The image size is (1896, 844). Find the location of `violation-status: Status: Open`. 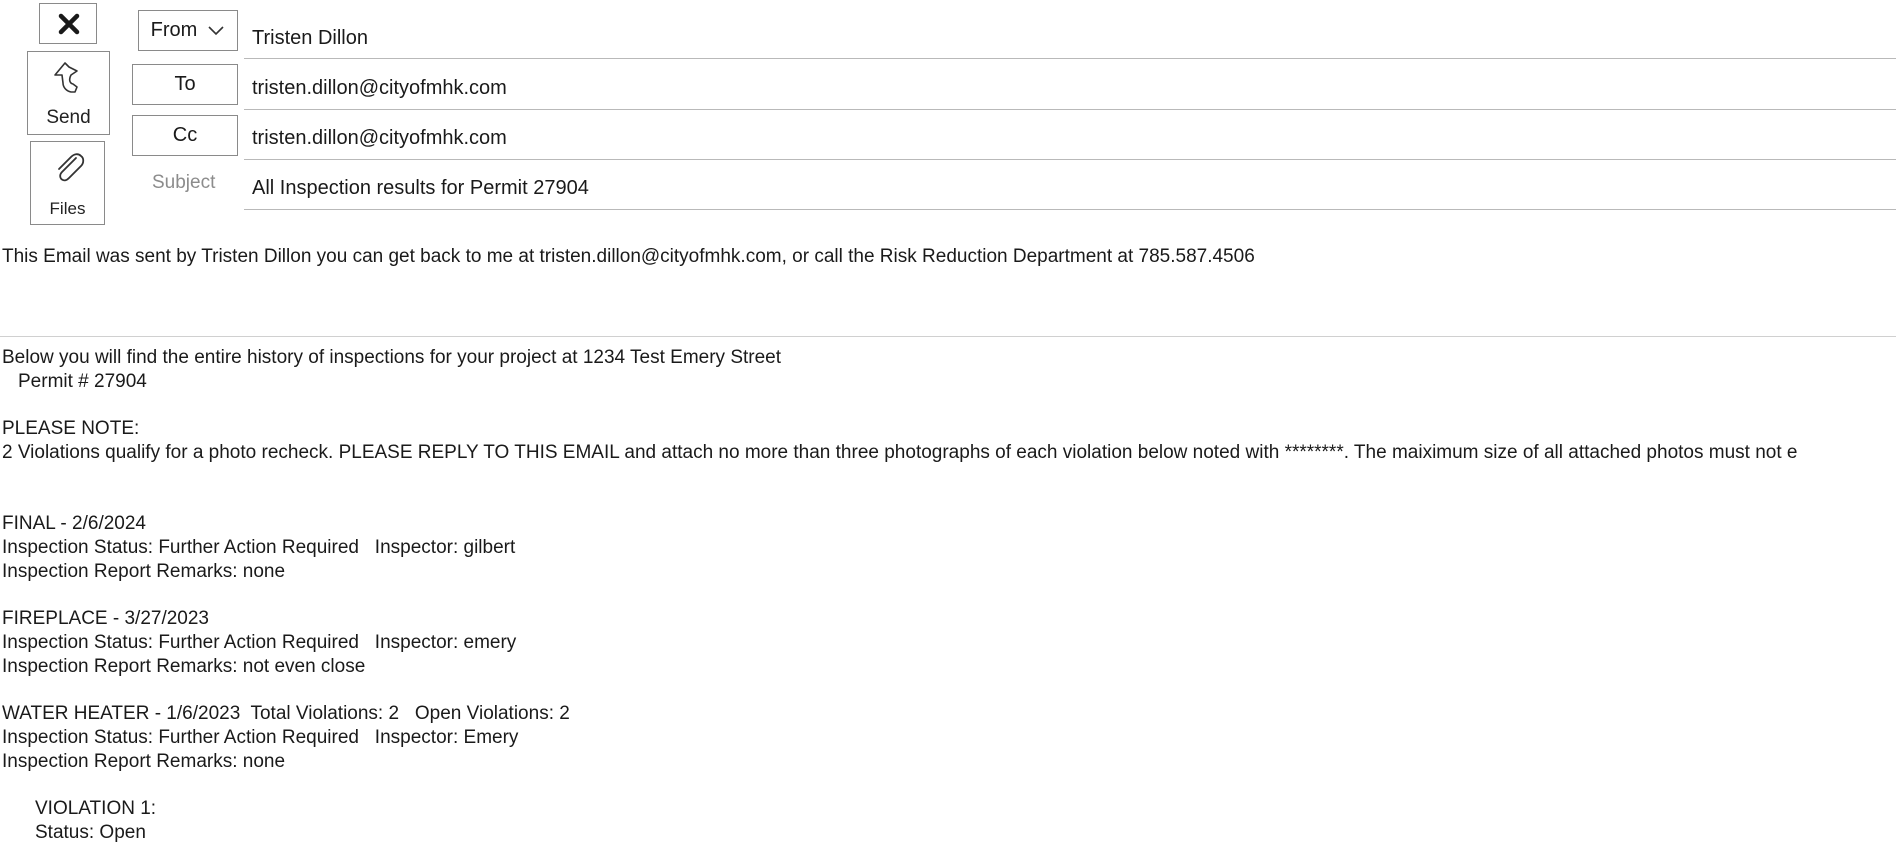

violation-status: Status: Open is located at coordinates (90, 832).